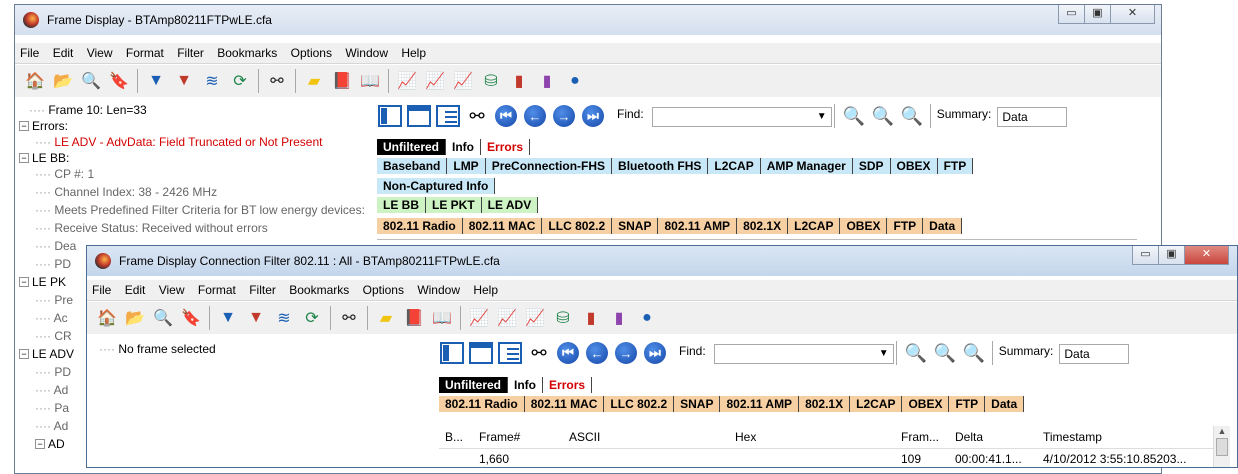  Describe the element at coordinates (342, 81) in the screenshot. I see `open-book-icon: 📕` at that location.